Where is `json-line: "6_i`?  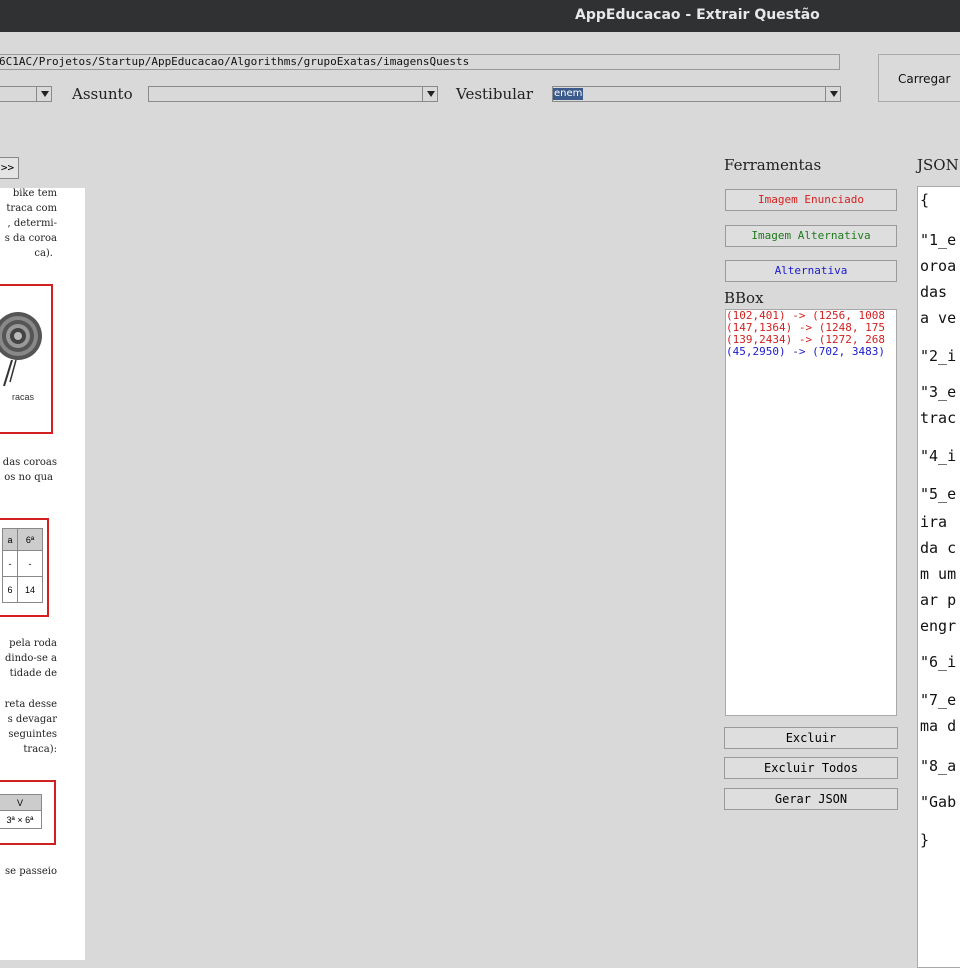
json-line: "6_i is located at coordinates (938, 662).